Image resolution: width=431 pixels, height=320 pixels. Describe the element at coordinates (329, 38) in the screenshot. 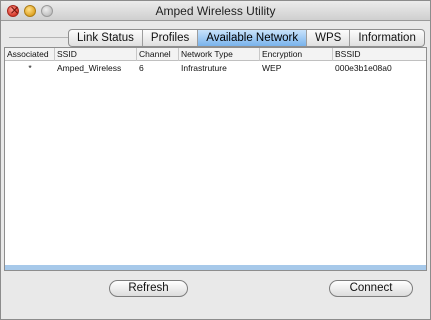

I see `tab-wps: WPS` at that location.